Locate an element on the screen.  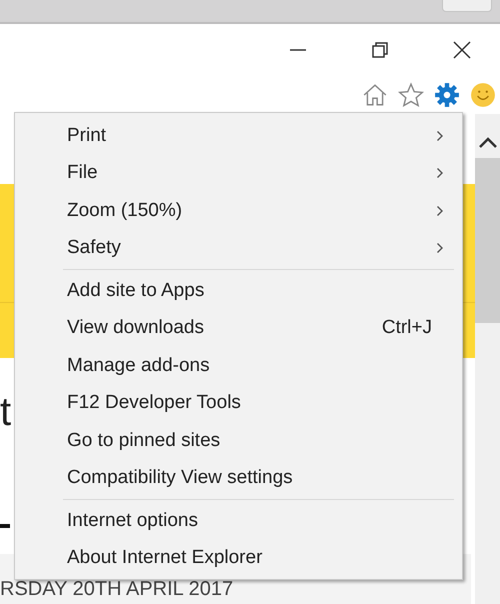
menu-item: Safety is located at coordinates (238, 248).